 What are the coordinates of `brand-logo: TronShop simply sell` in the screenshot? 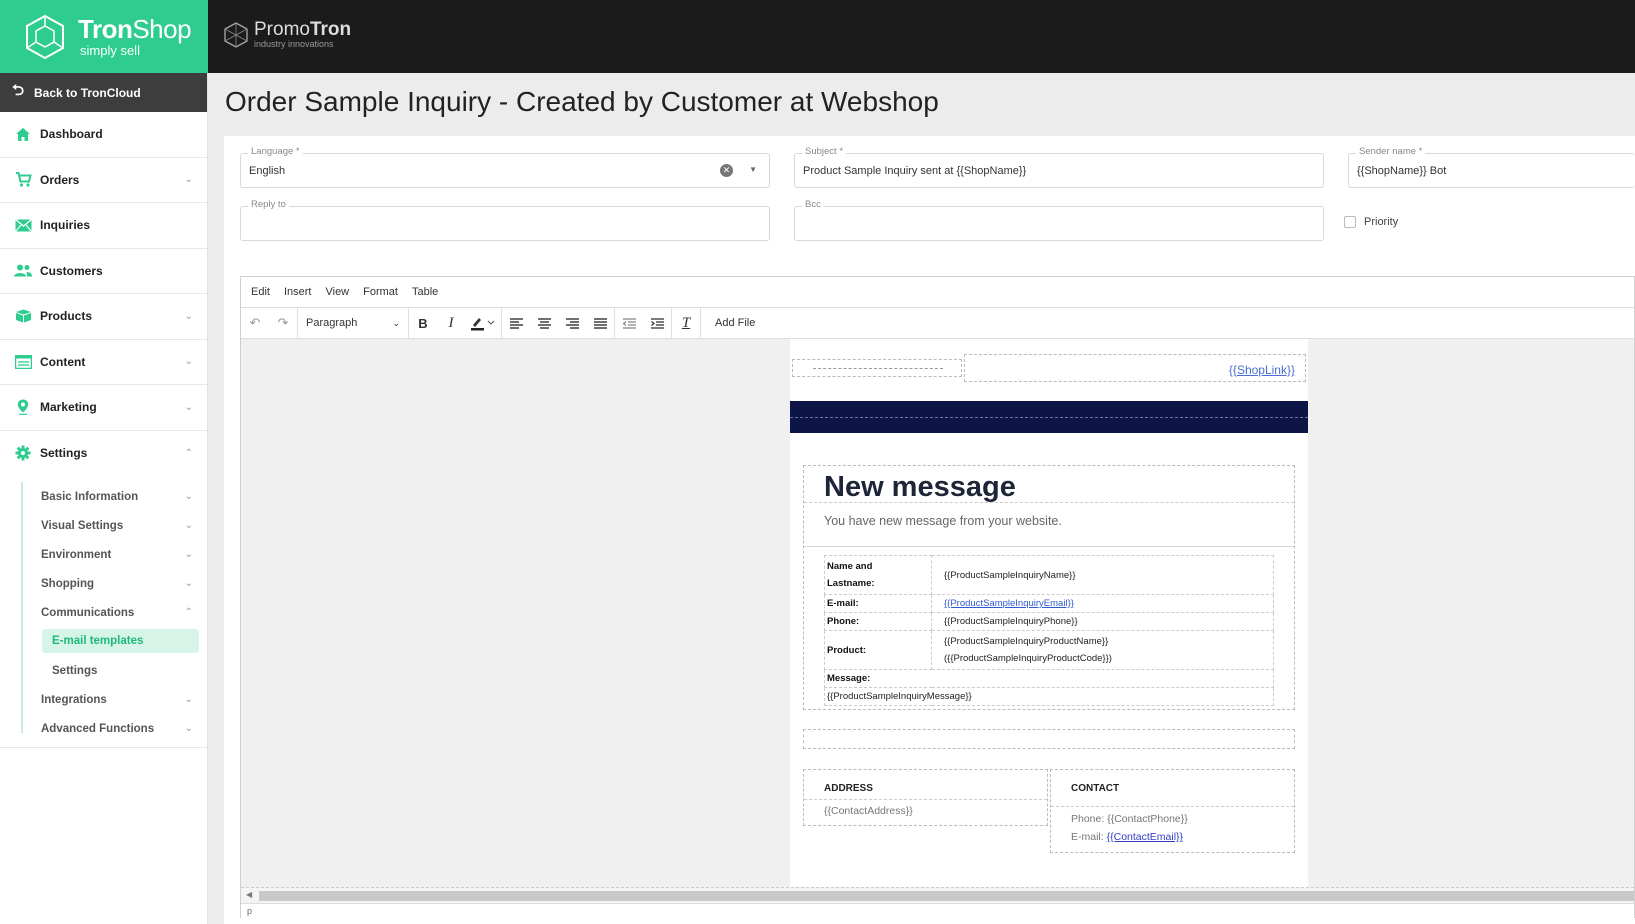 It's located at (104, 36).